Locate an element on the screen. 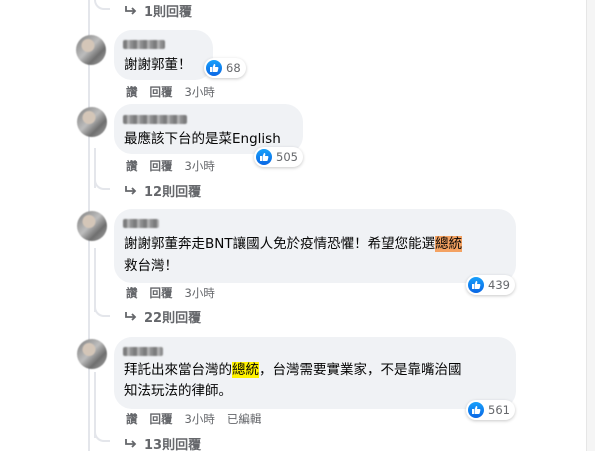 The height and width of the screenshot is (453, 595). edited-label: 已編輯 is located at coordinates (244, 419).